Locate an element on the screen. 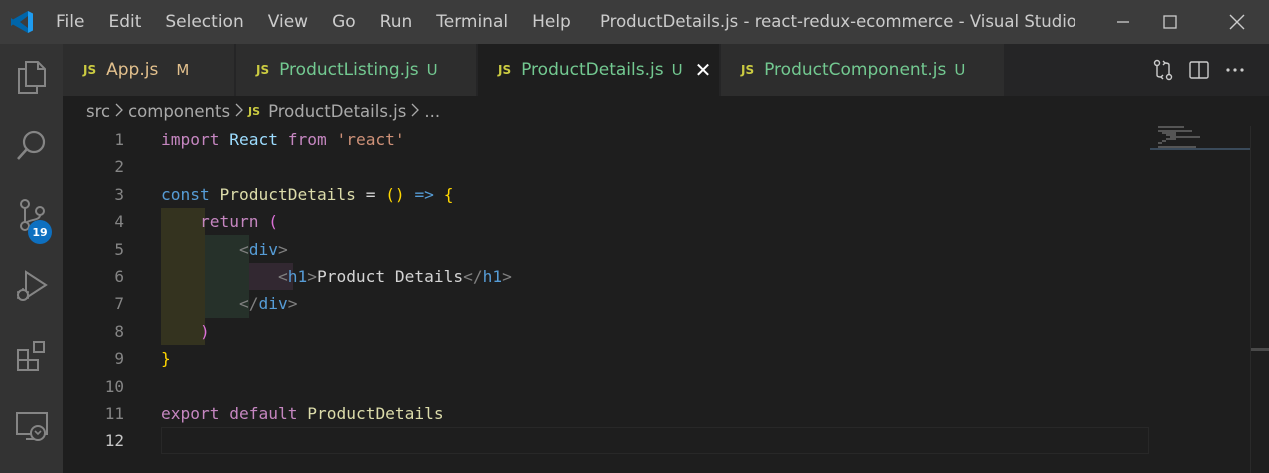  menu-help: Help is located at coordinates (551, 22).